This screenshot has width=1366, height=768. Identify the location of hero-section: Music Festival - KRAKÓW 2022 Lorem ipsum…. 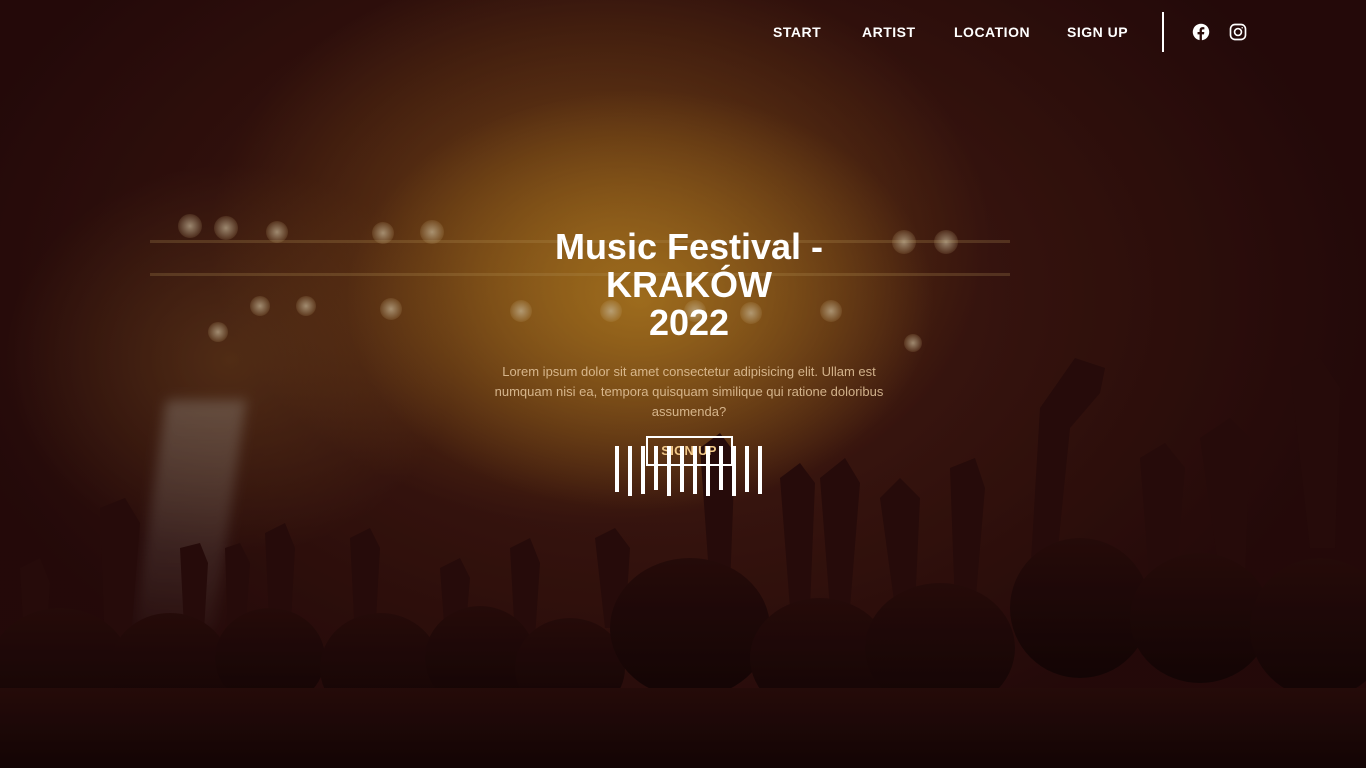
(689, 347).